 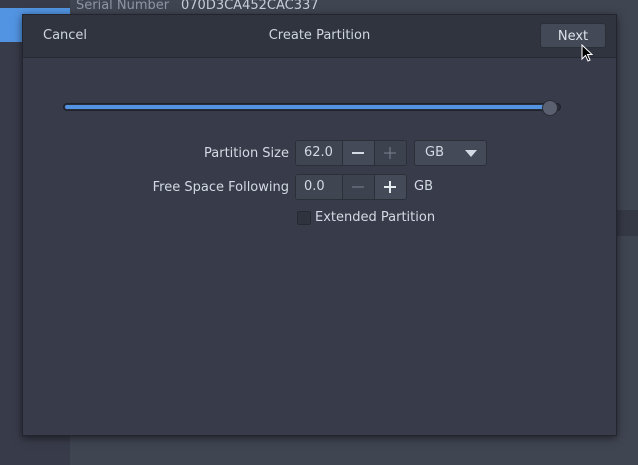 What do you see at coordinates (65, 36) in the screenshot?
I see `cancel-button: Cancel` at bounding box center [65, 36].